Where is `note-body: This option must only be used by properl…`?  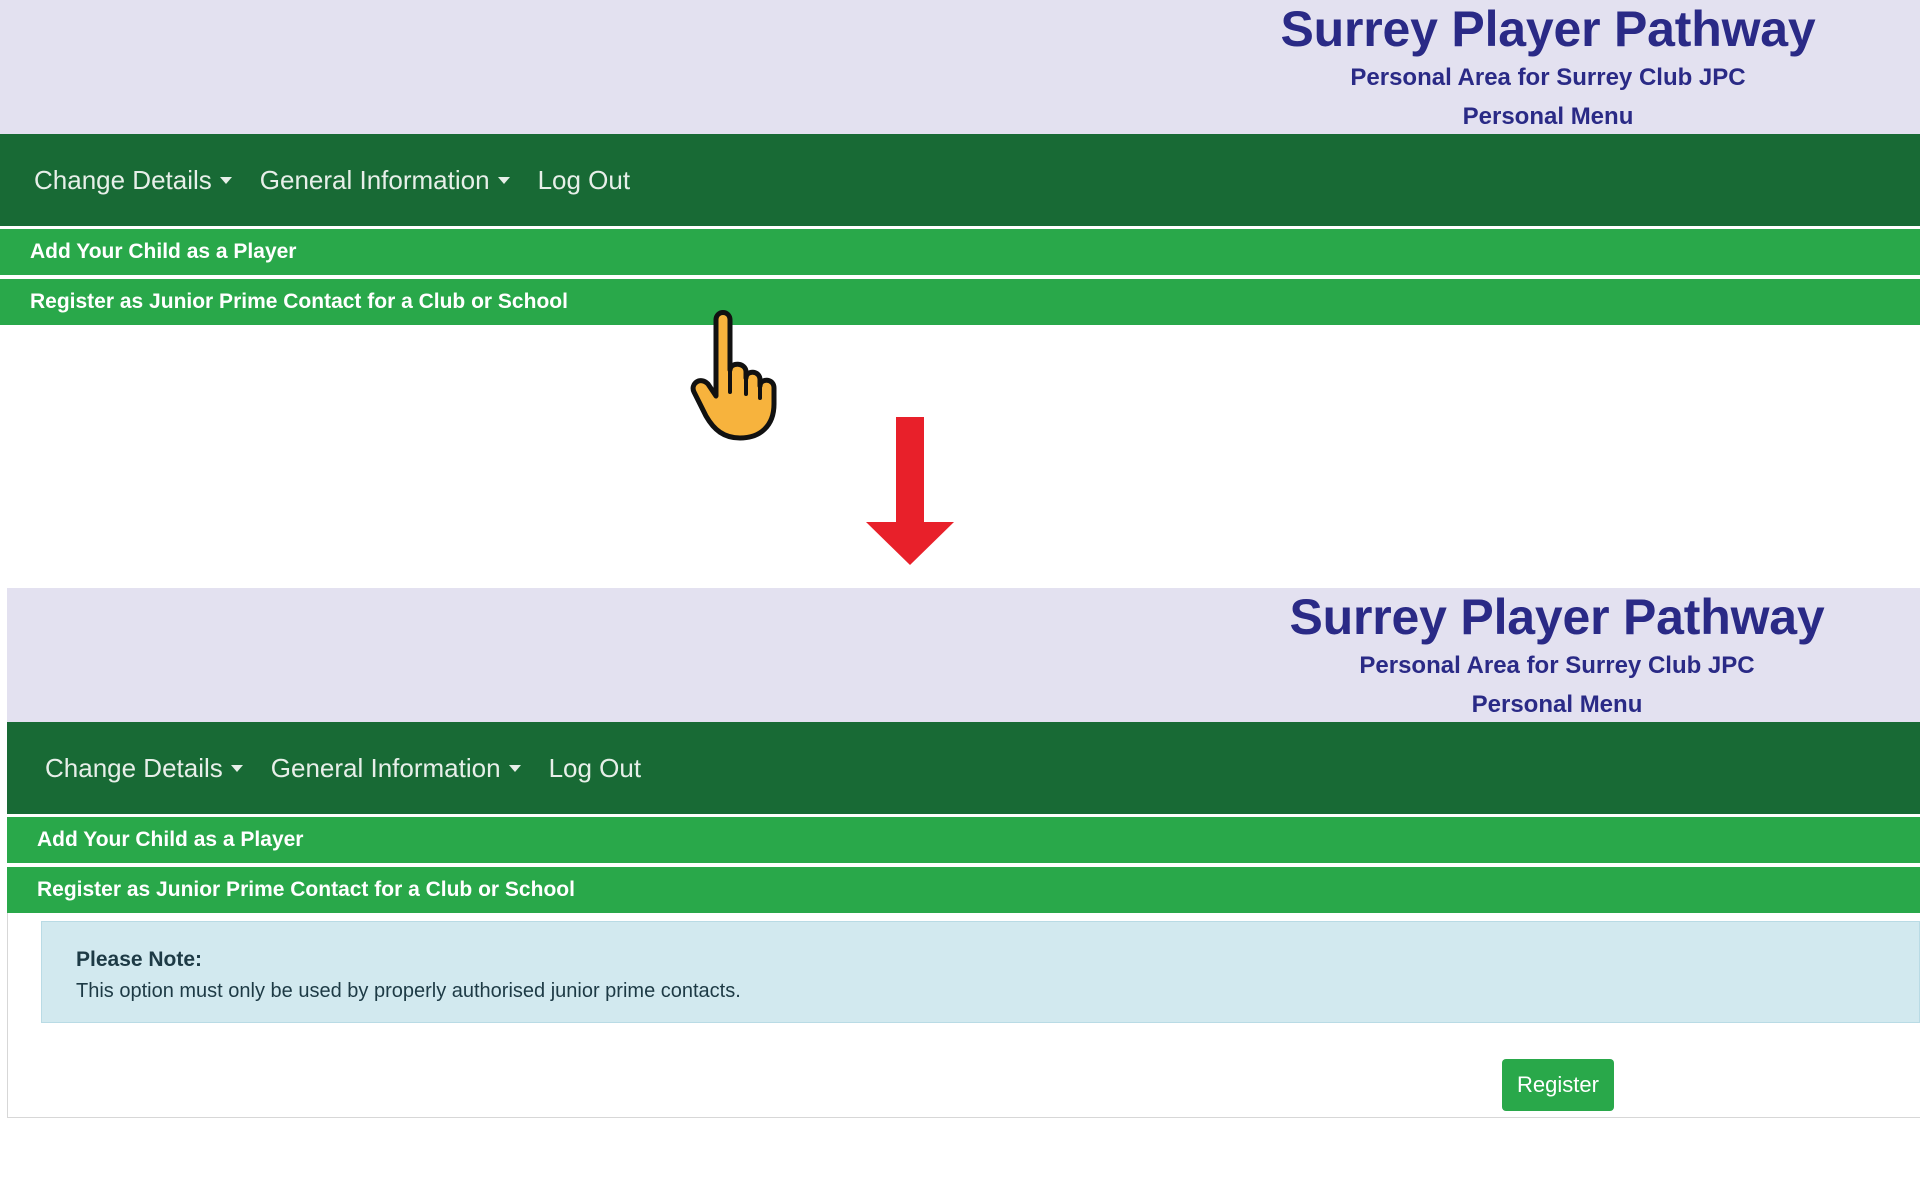
note-body: This option must only be used by properl… is located at coordinates (408, 991).